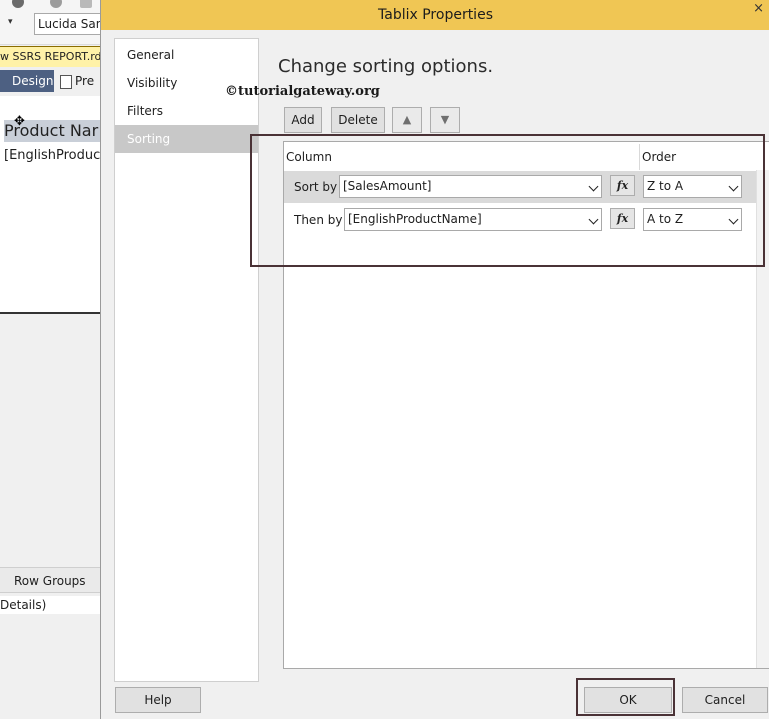  I want to click on move-handle-icon: ✥, so click(20, 121).